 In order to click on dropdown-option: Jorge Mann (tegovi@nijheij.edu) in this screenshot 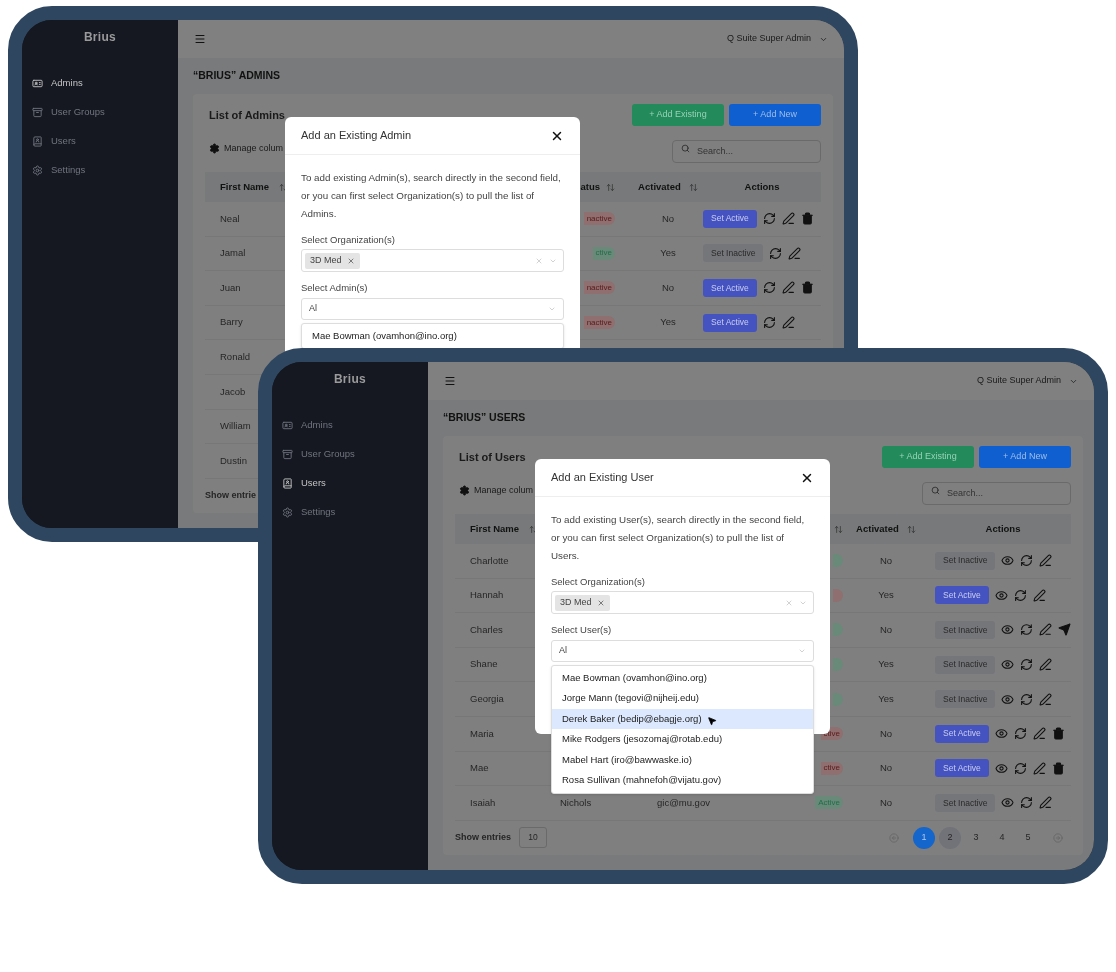, I will do `click(682, 698)`.